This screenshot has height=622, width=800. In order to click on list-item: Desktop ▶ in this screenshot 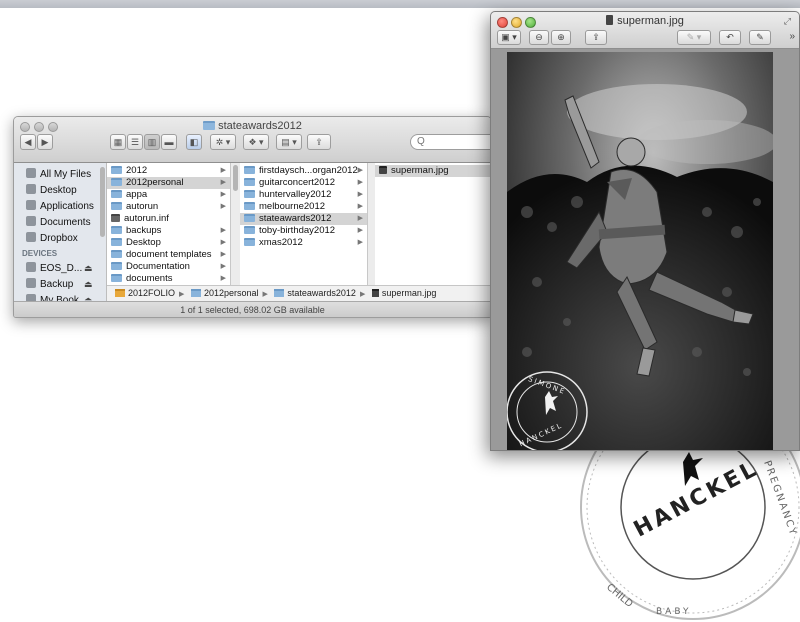, I will do `click(168, 243)`.